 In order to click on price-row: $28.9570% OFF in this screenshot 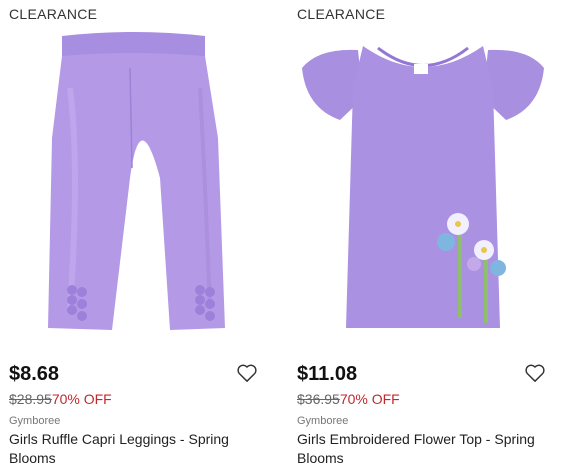, I will do `click(60, 399)`.